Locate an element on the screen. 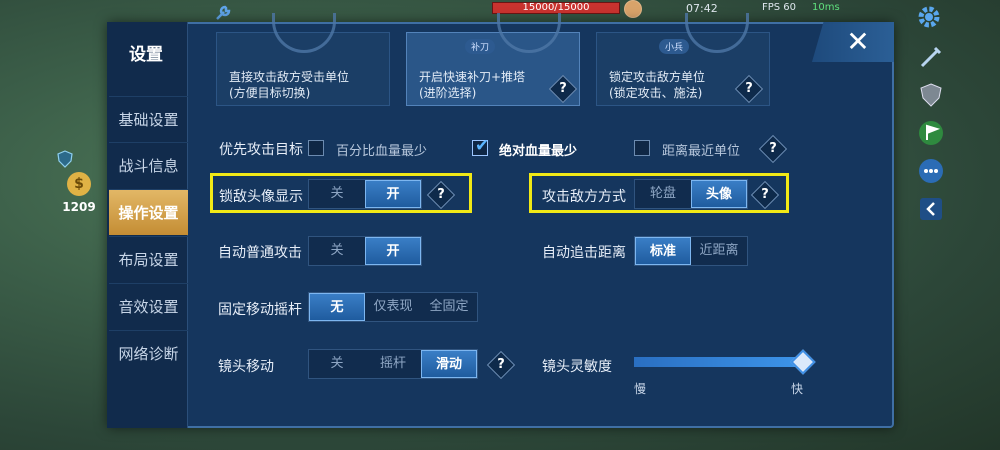 The width and height of the screenshot is (1000, 450). sidebar-item-controls: 操作设置 is located at coordinates (148, 212).